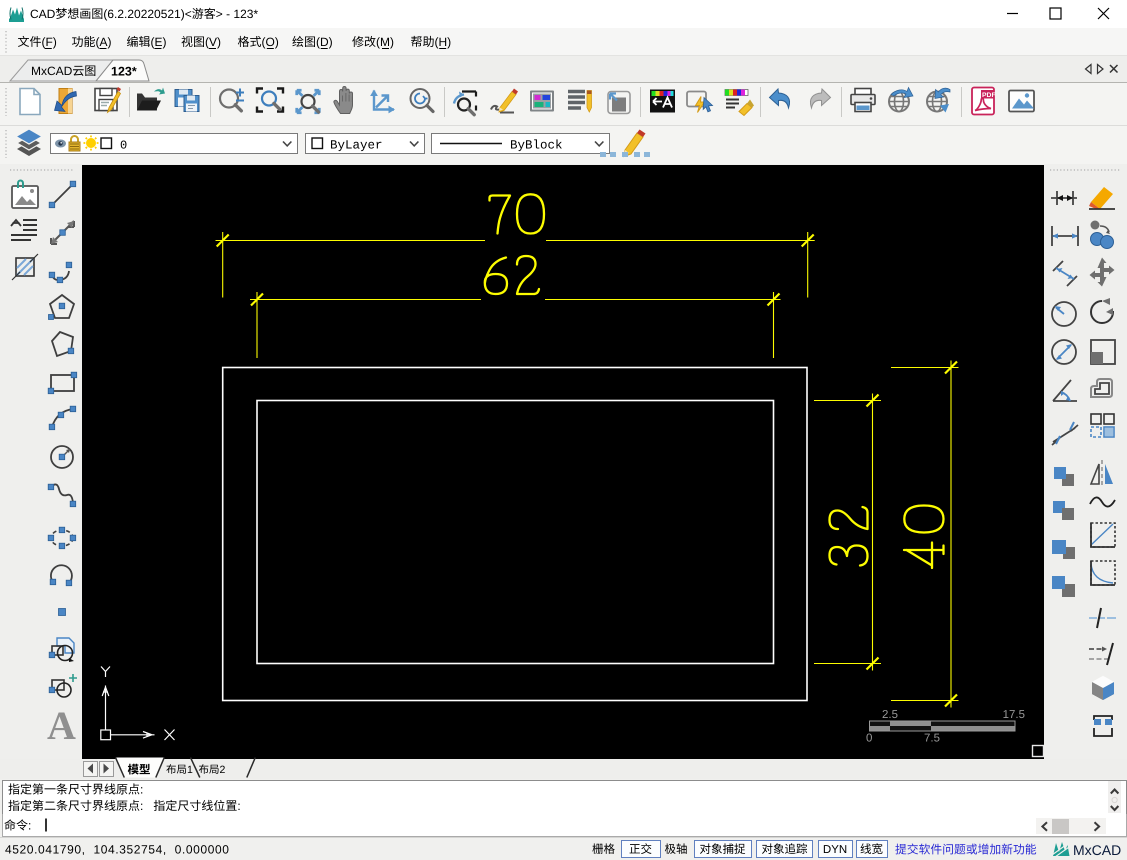  What do you see at coordinates (989, 95) in the screenshot?
I see `svg-text: PDF` at bounding box center [989, 95].